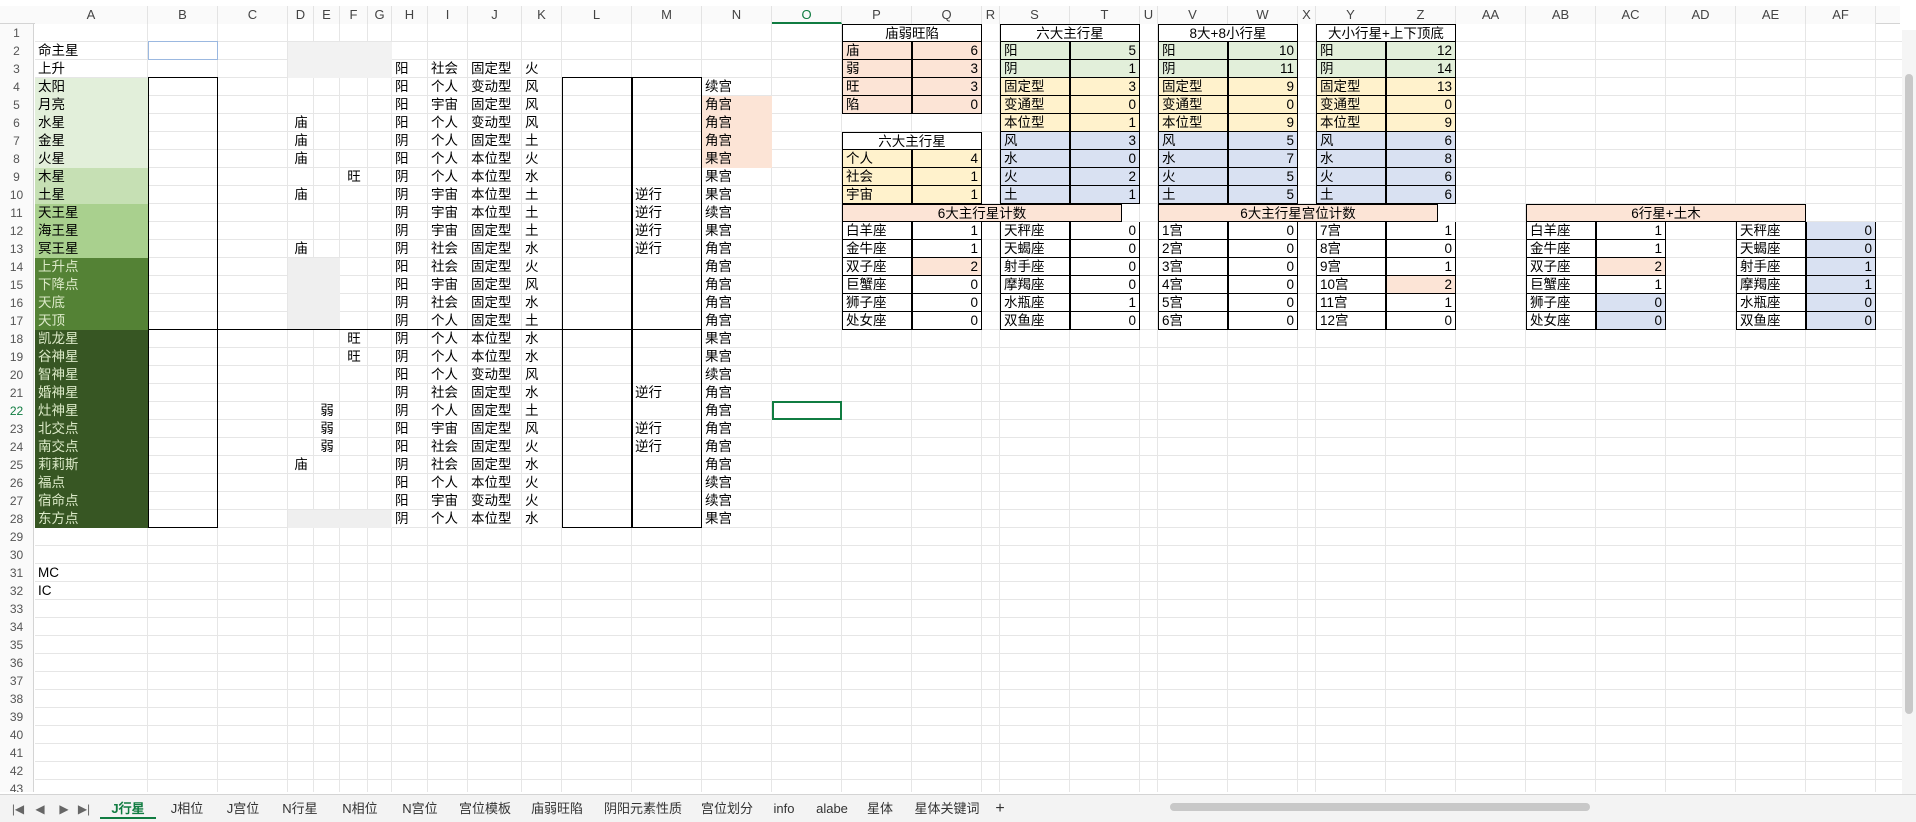  Describe the element at coordinates (448, 267) in the screenshot. I see `cell-I14: 社会` at that location.